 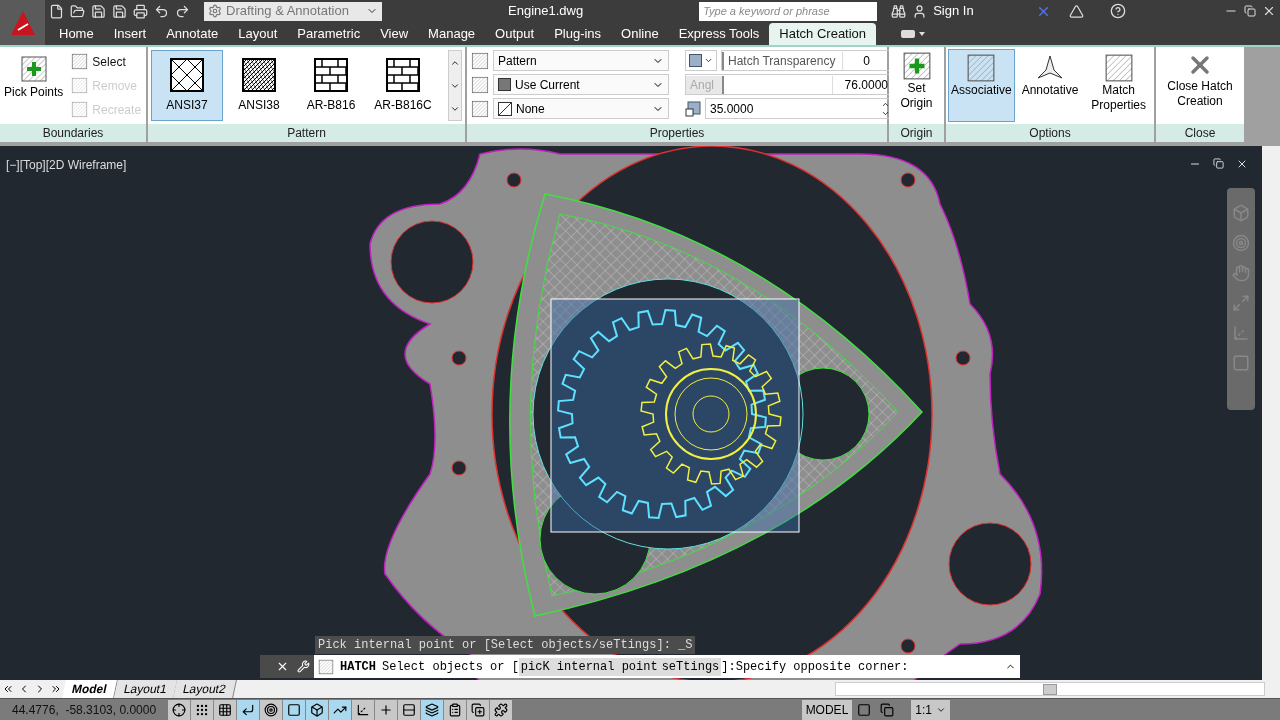 What do you see at coordinates (505, 108) in the screenshot?
I see `none-swatch-icon` at bounding box center [505, 108].